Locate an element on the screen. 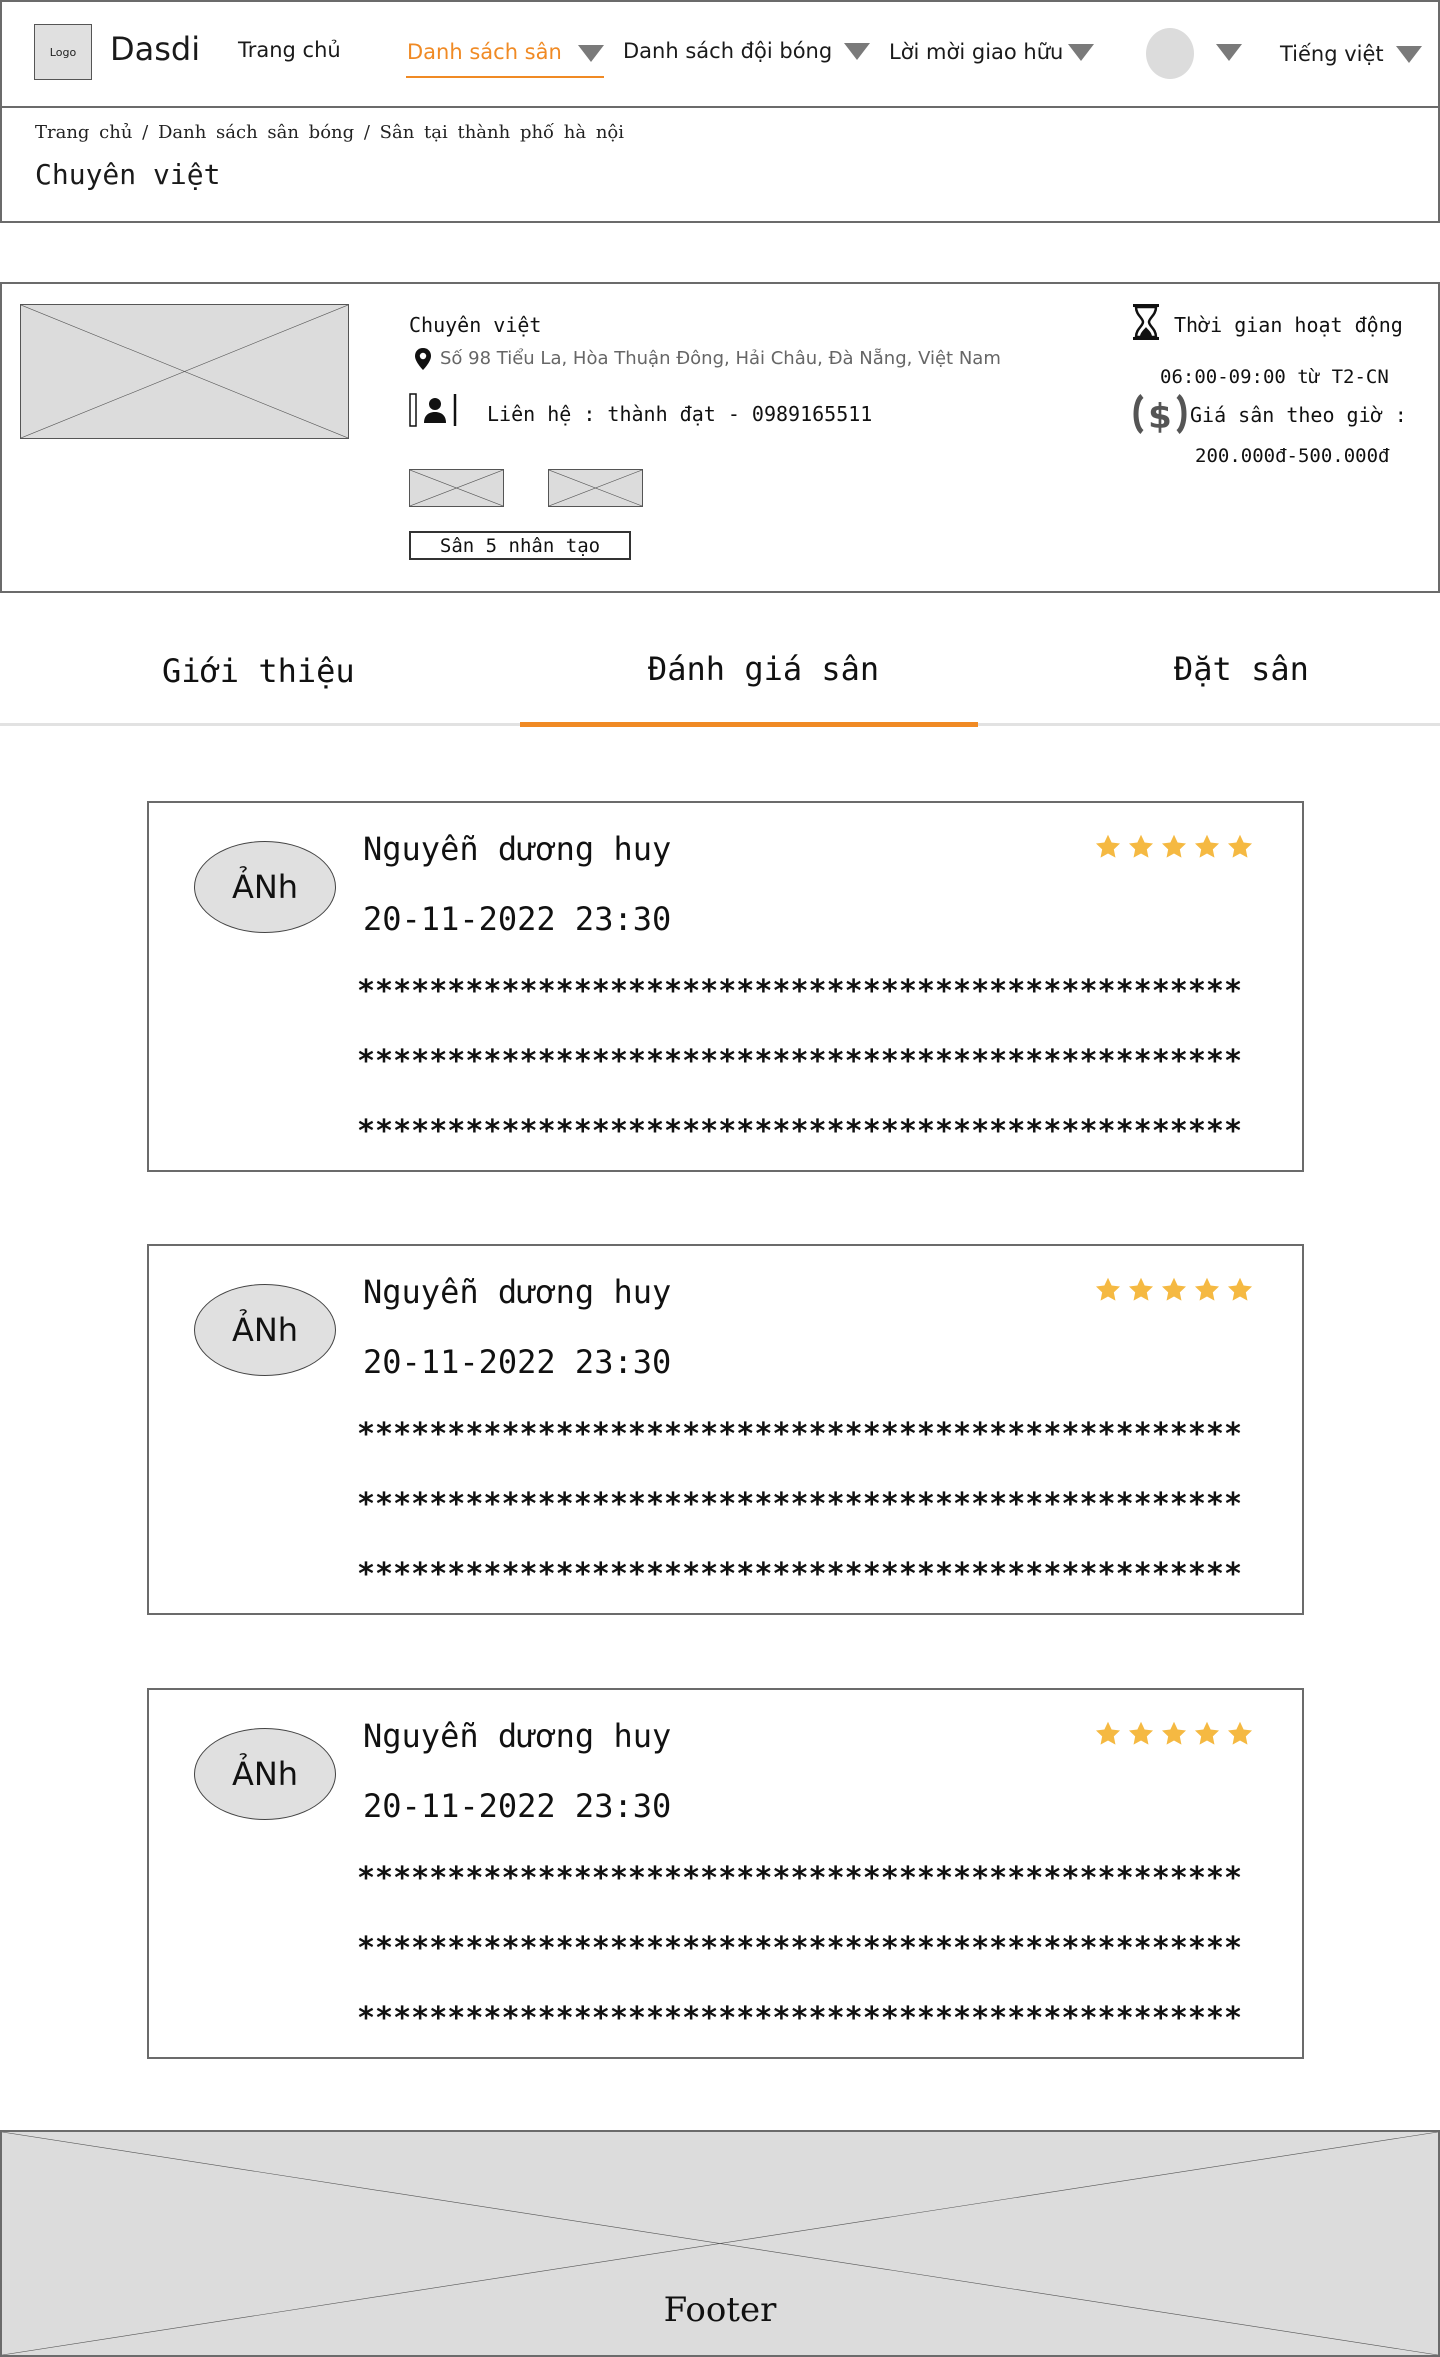 The height and width of the screenshot is (2357, 1440). active-tab-indicator is located at coordinates (749, 724).